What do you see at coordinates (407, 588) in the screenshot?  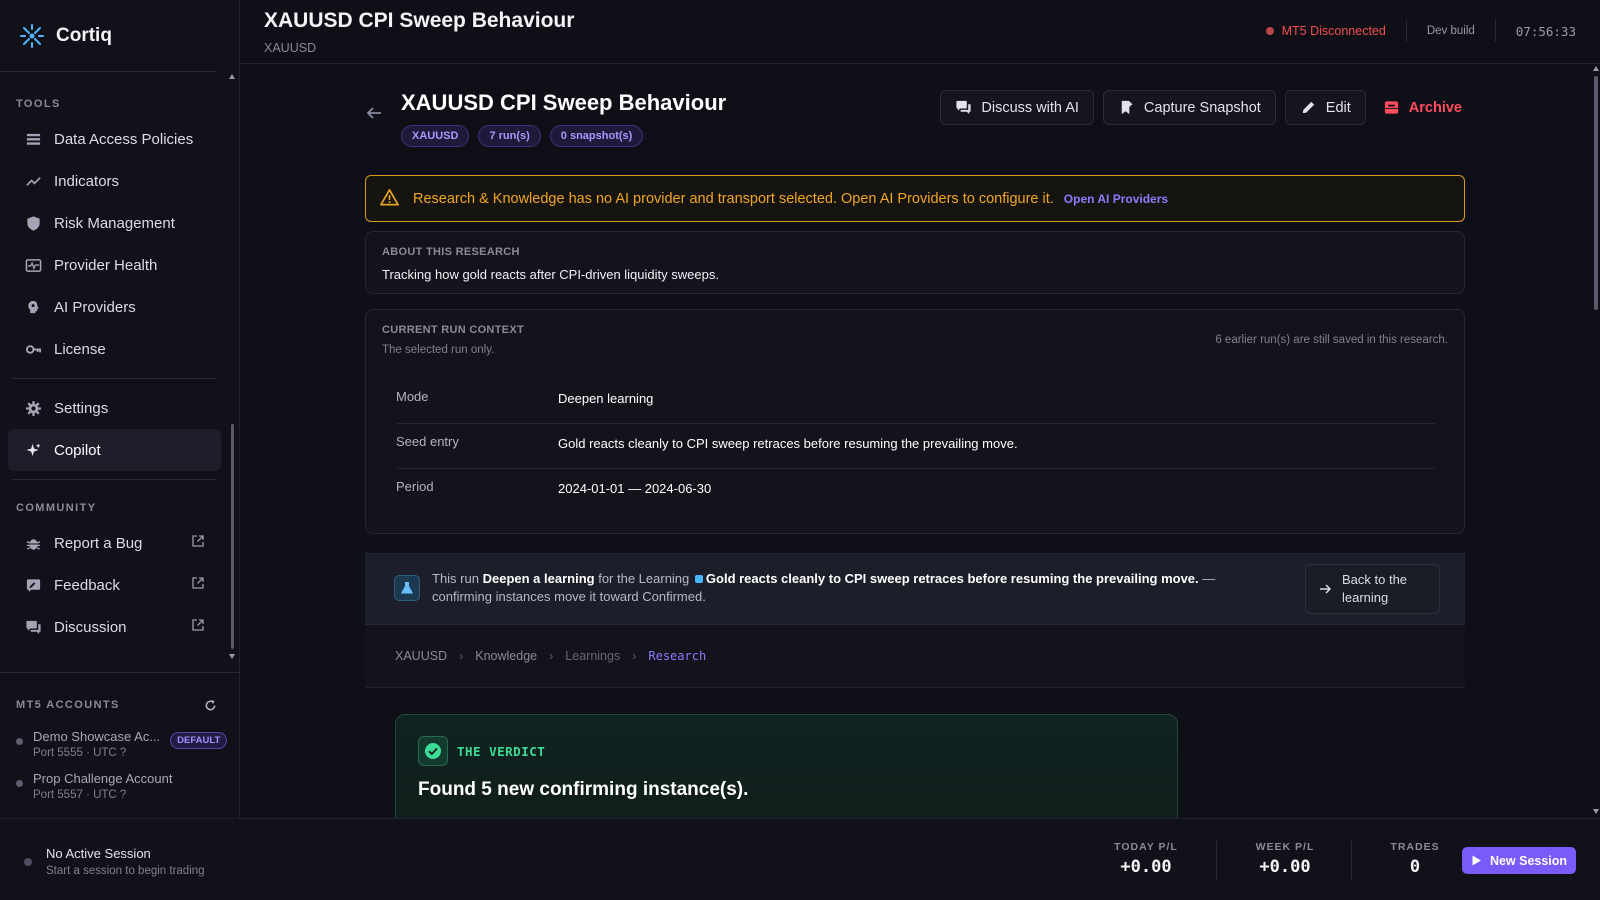 I see `flask-icon` at bounding box center [407, 588].